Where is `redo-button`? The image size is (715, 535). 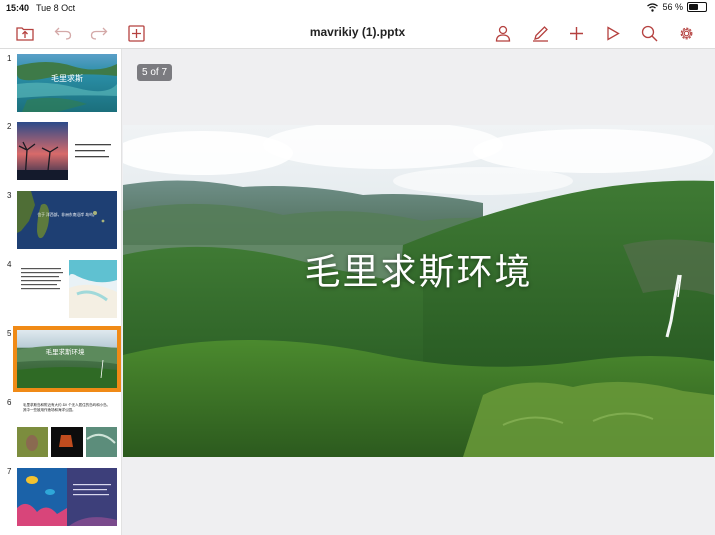
redo-button is located at coordinates (99, 33).